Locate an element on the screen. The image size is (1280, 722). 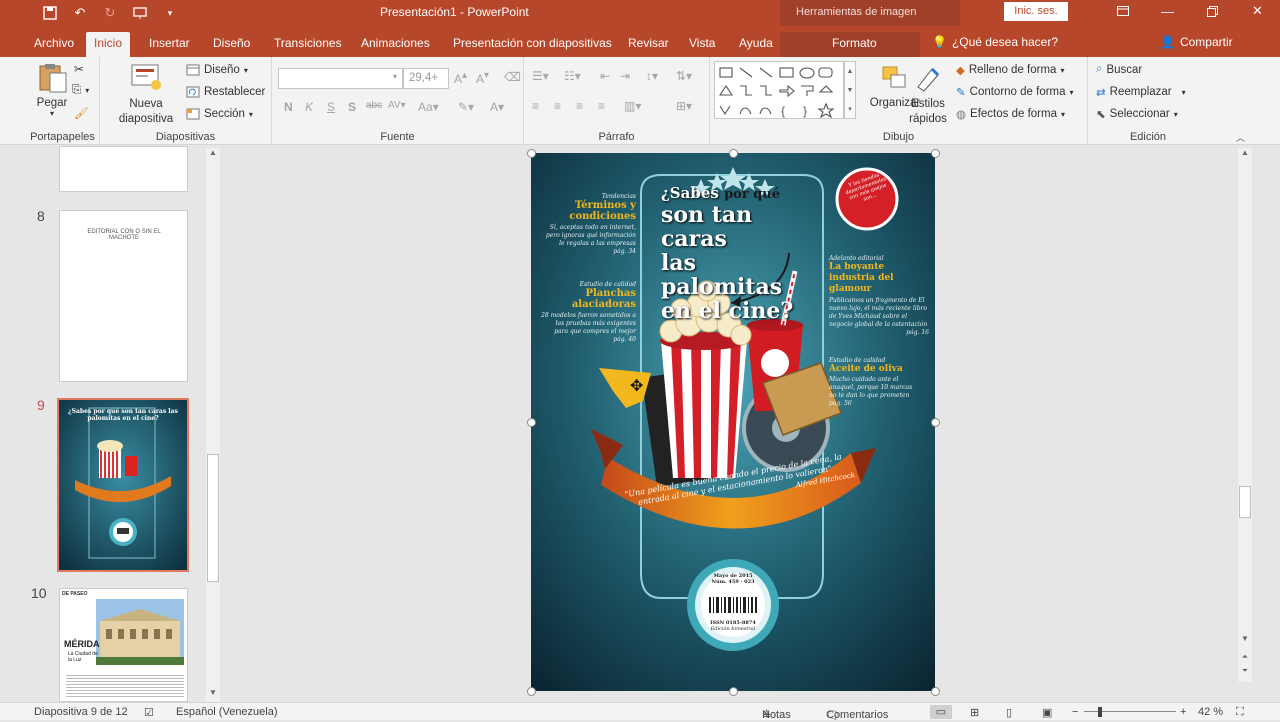
copy-icon: ⎘ ▾ is located at coordinates (80, 90).